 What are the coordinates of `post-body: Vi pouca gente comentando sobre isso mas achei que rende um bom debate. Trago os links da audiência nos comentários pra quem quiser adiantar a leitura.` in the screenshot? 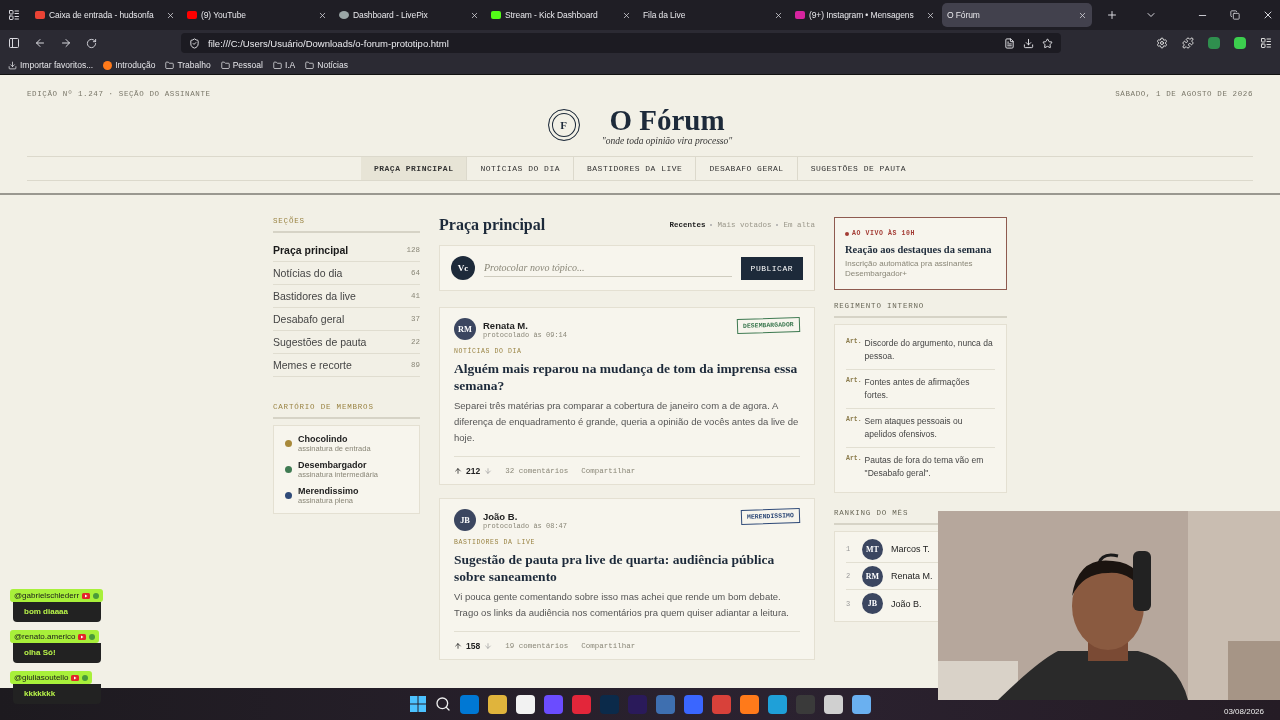 It's located at (622, 605).